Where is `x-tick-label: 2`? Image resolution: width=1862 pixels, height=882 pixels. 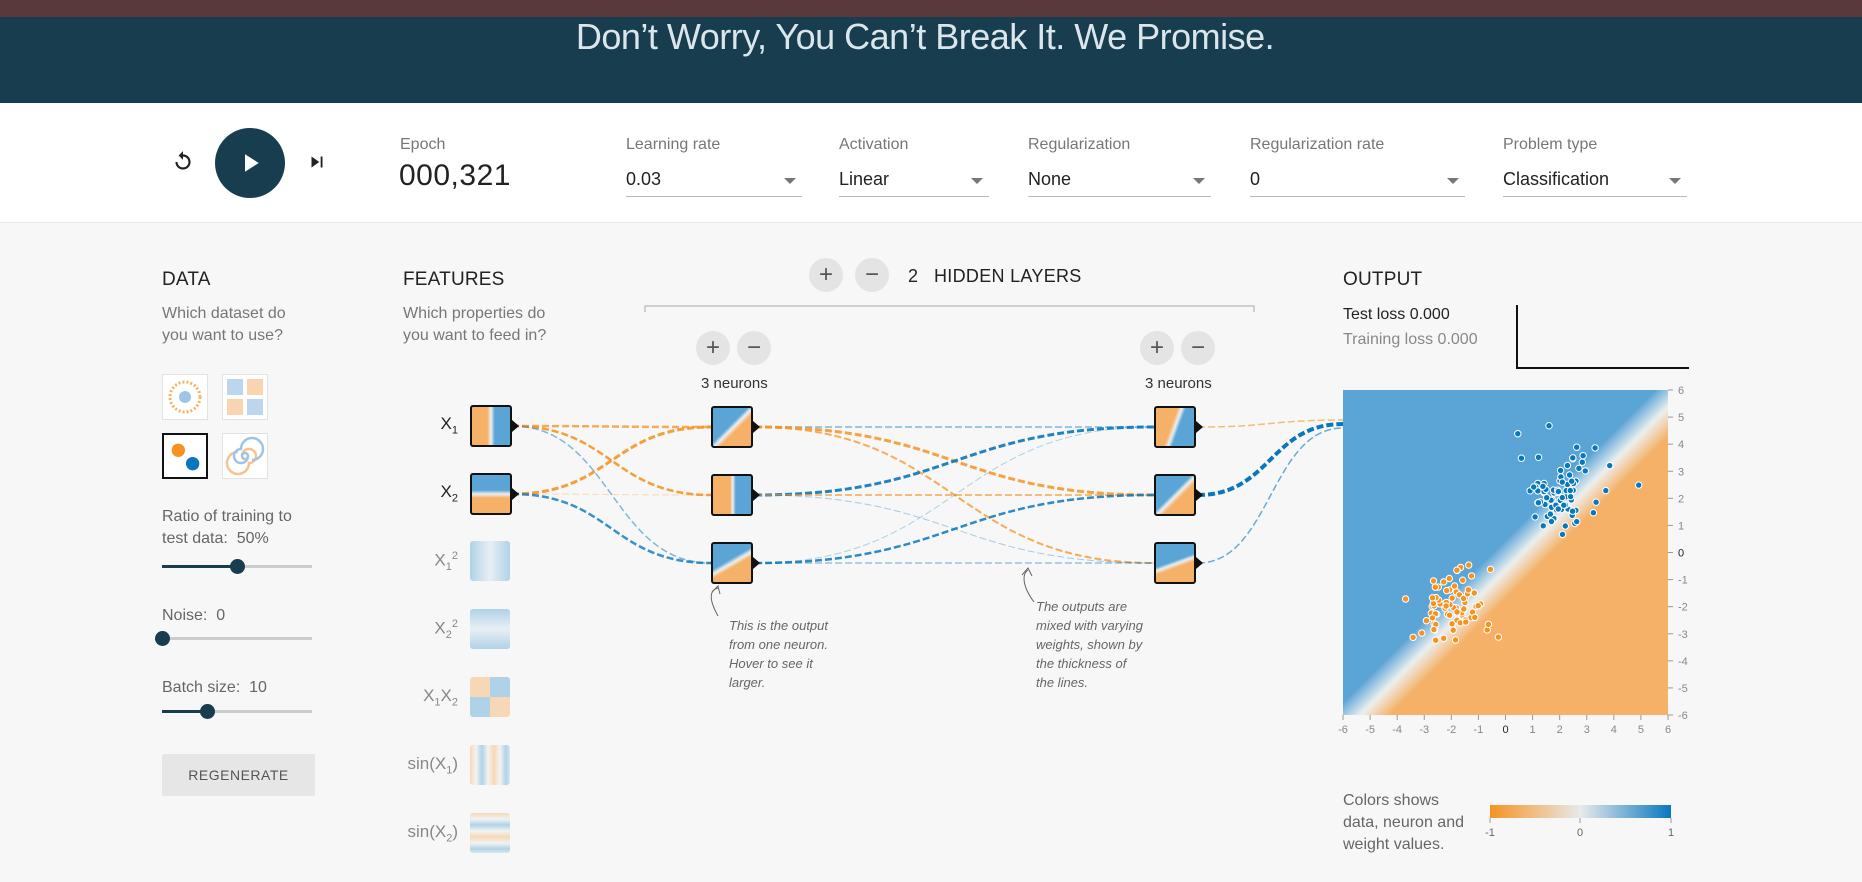
x-tick-label: 2 is located at coordinates (1560, 730).